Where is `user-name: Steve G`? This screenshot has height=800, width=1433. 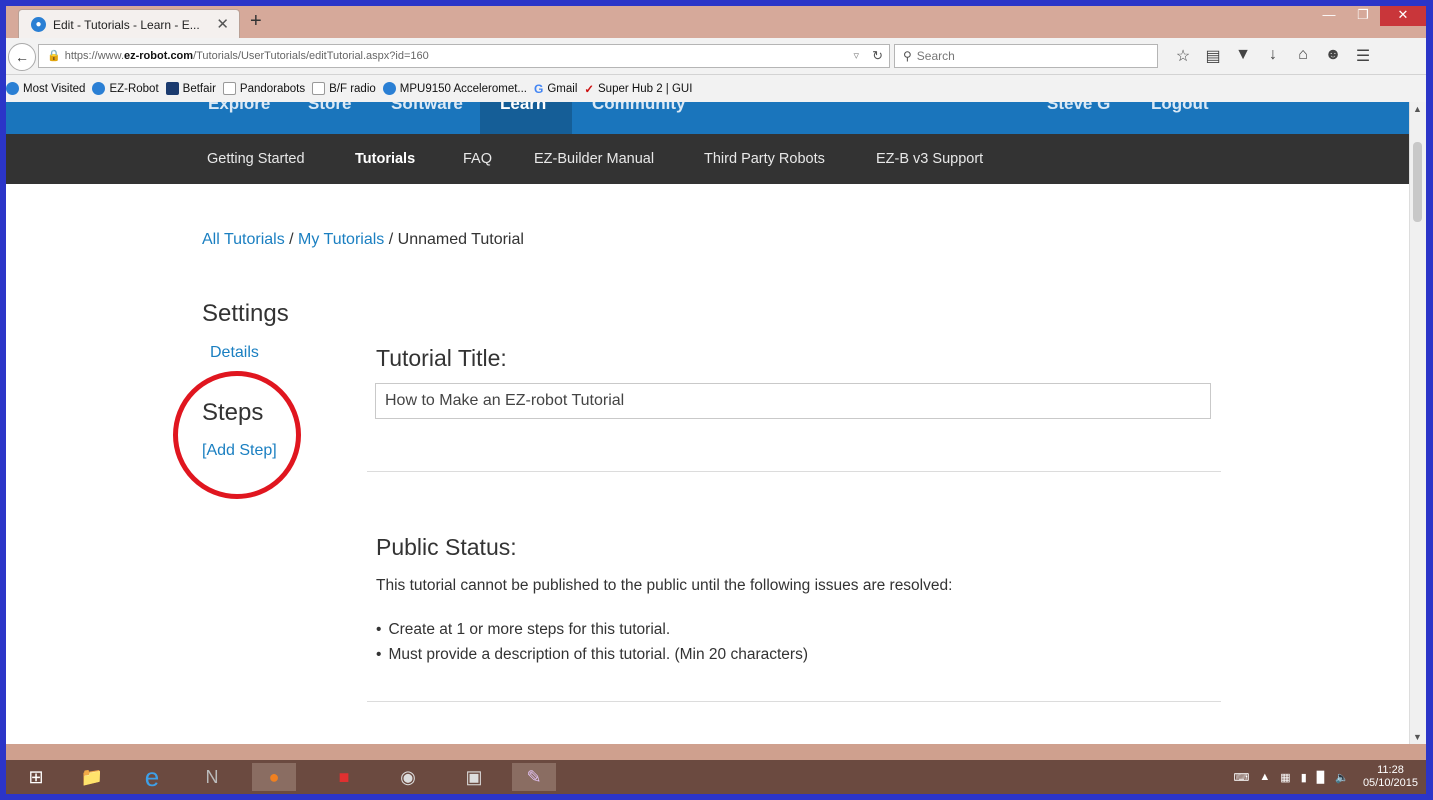 user-name: Steve G is located at coordinates (1078, 108).